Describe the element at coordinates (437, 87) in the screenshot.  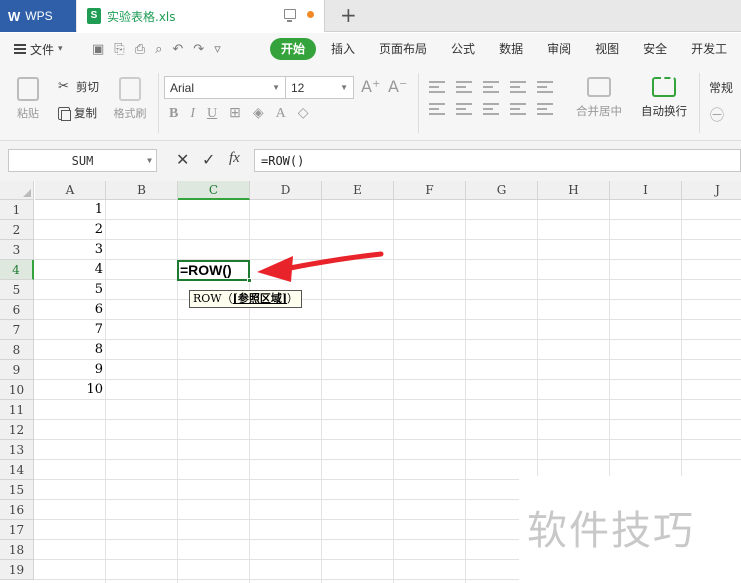
I see `align-top-icon` at that location.